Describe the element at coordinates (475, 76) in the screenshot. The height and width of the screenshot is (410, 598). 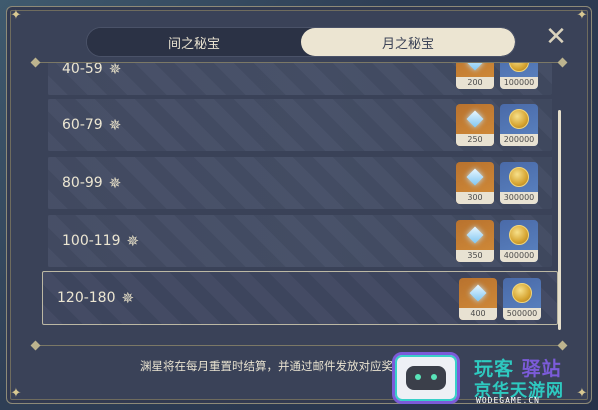
I see `primogem-reward: 200` at that location.